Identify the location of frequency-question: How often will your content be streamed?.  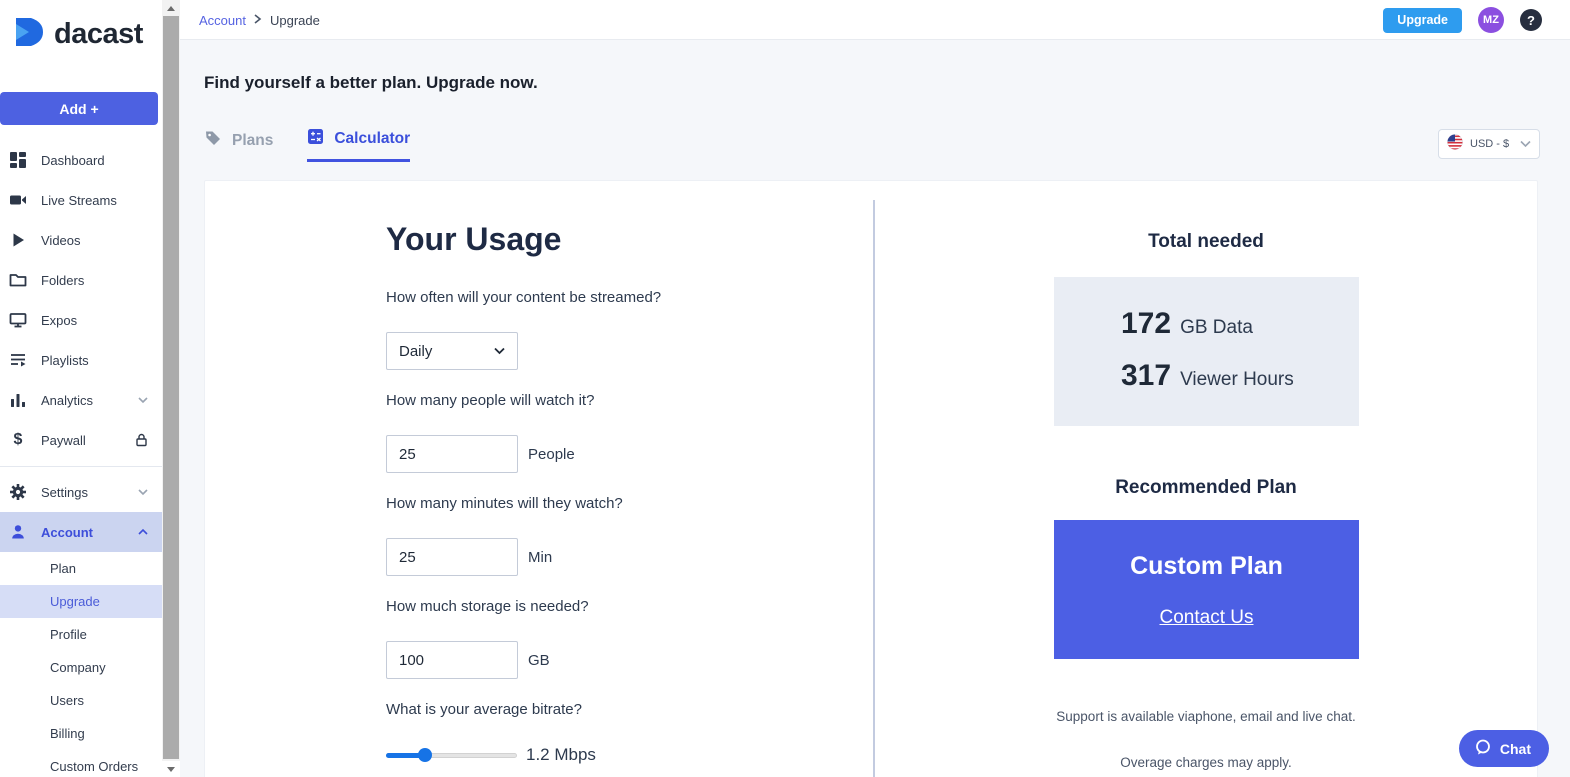
(524, 297).